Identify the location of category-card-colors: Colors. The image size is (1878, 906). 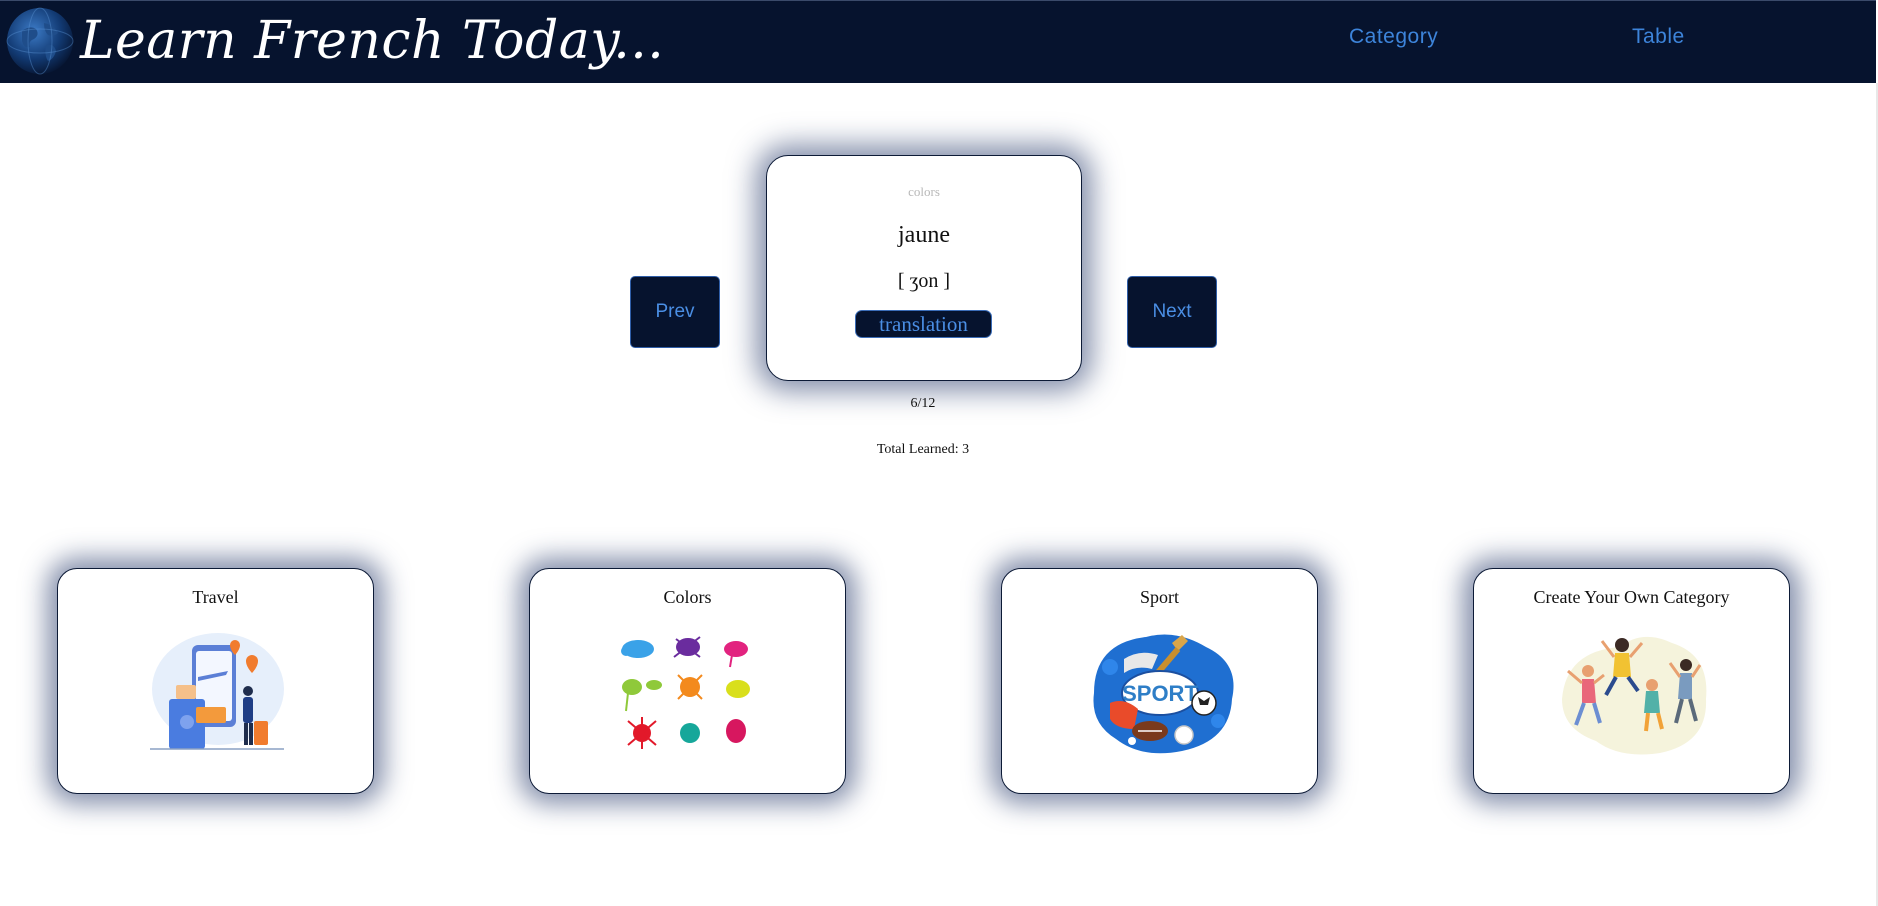
(687, 681).